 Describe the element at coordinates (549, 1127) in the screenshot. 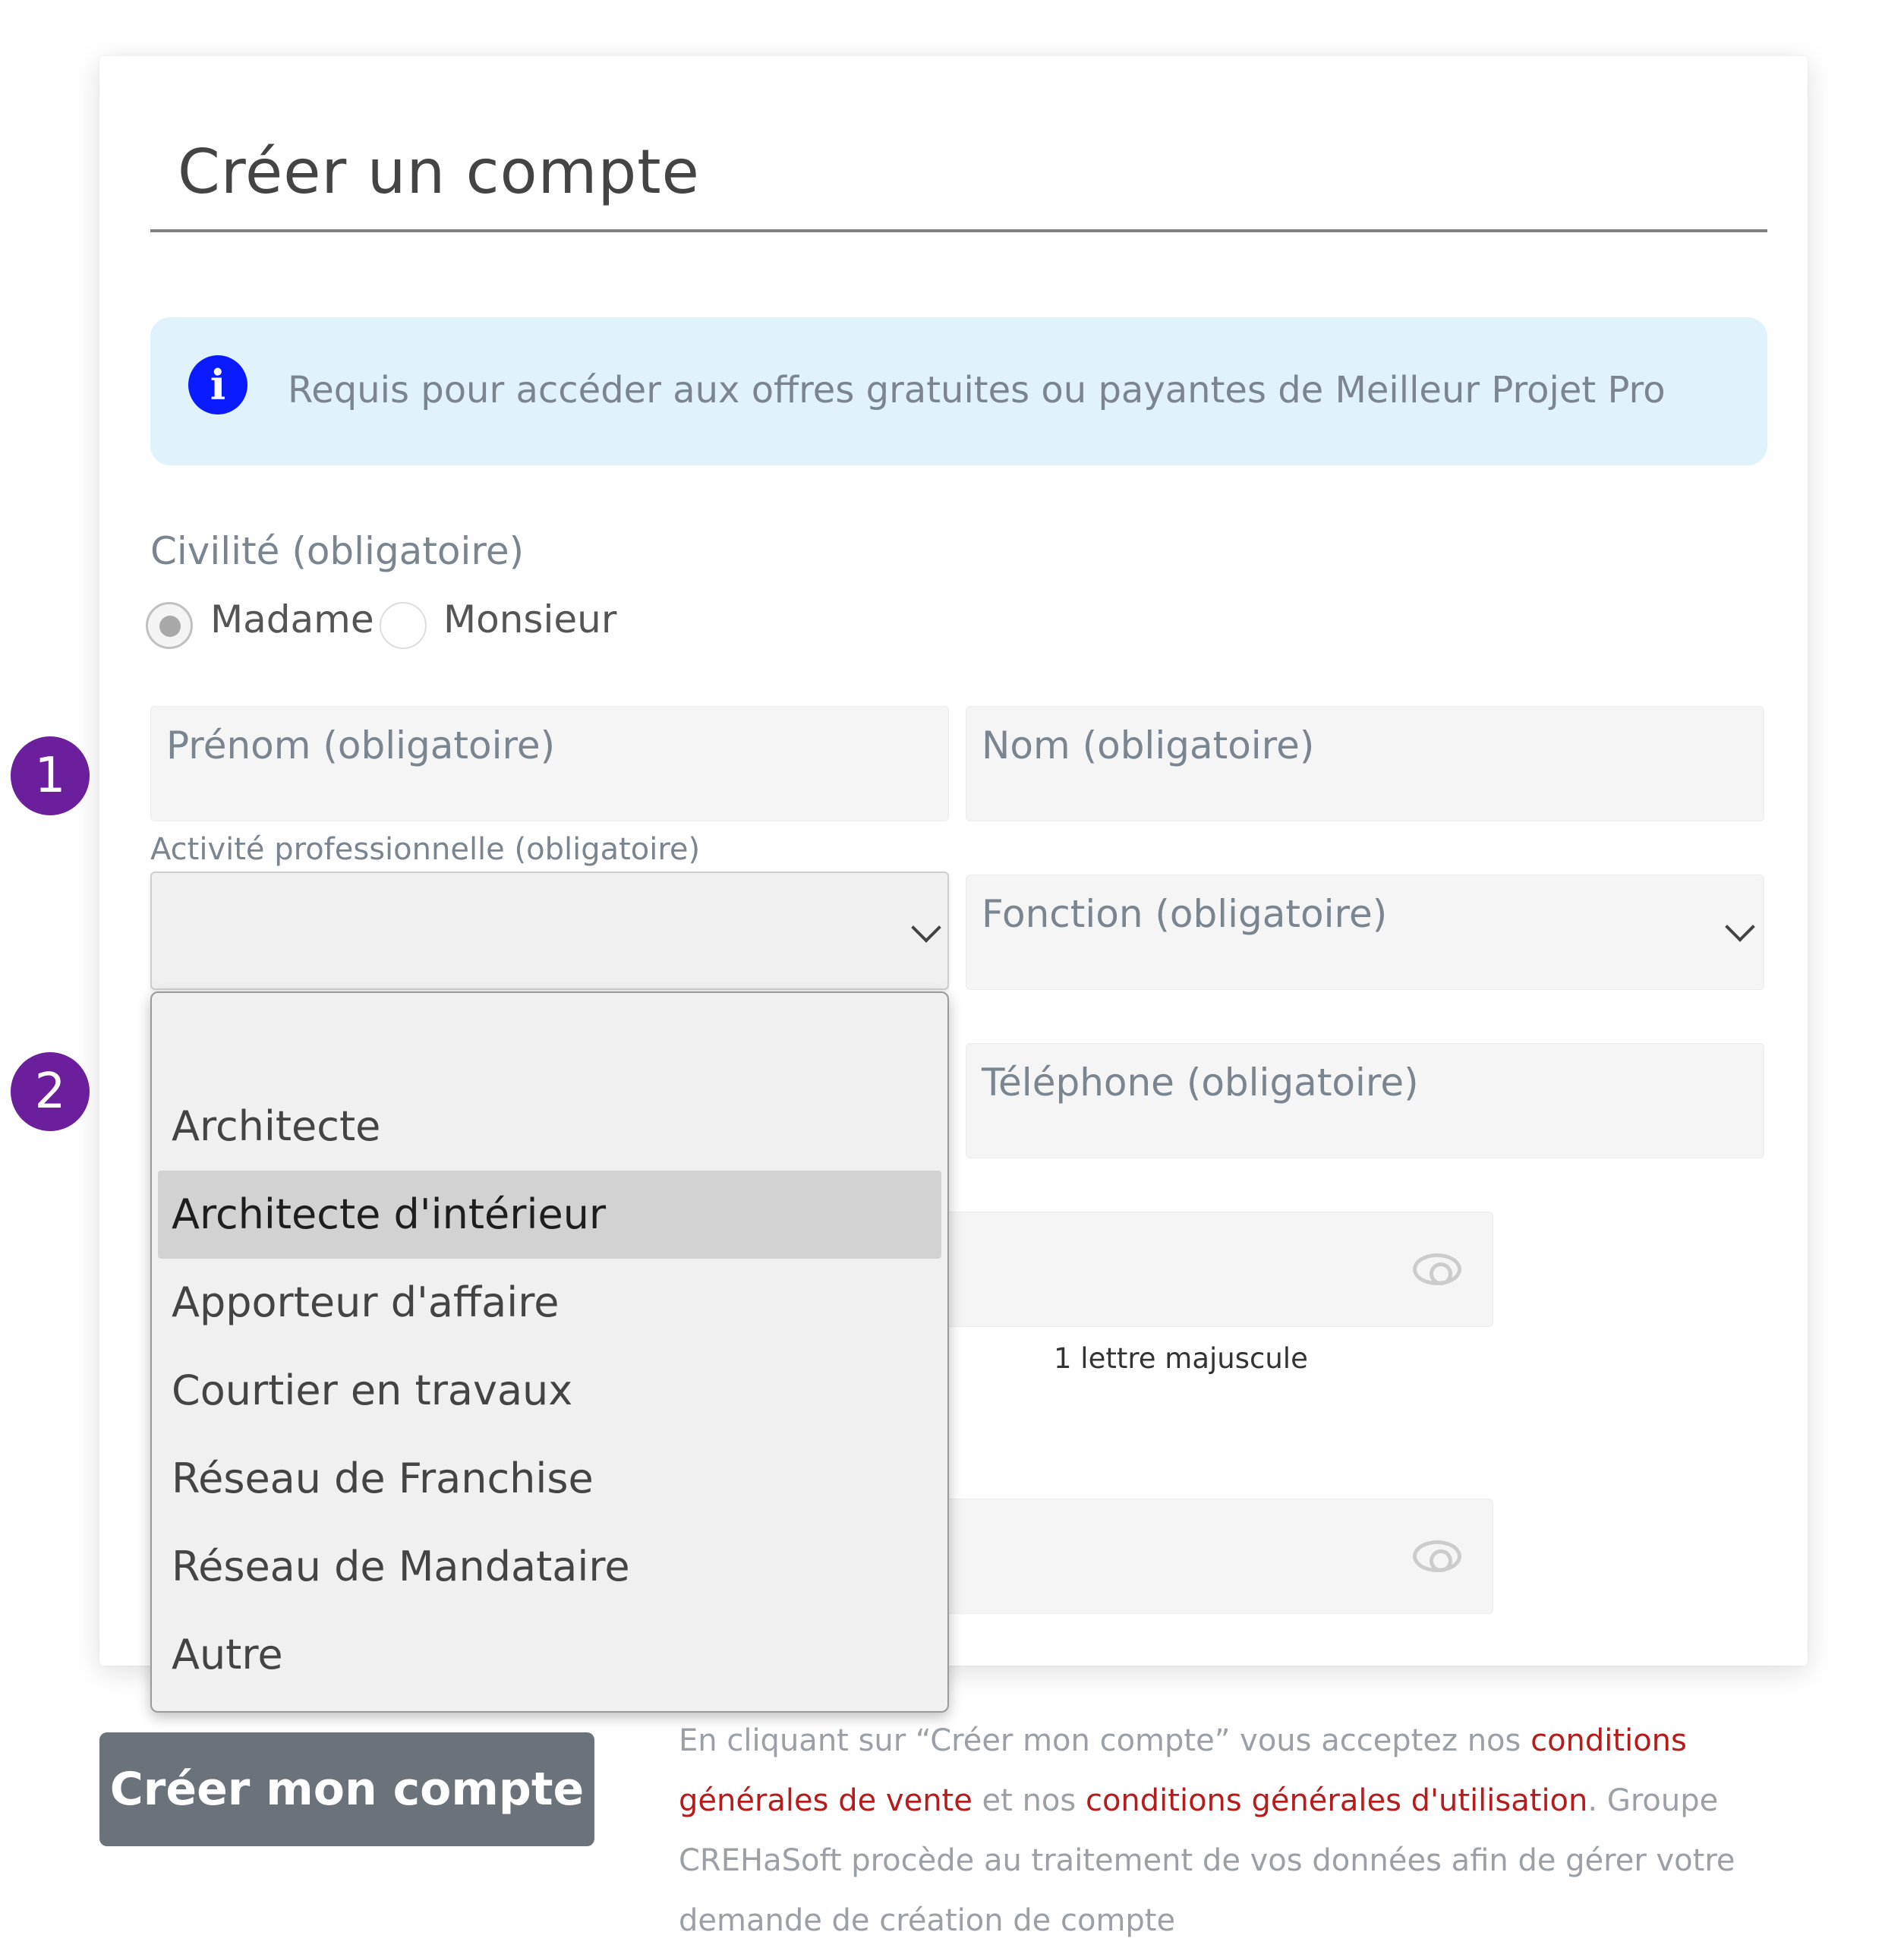

I see `dropdown-option-architecte: Architecte` at that location.